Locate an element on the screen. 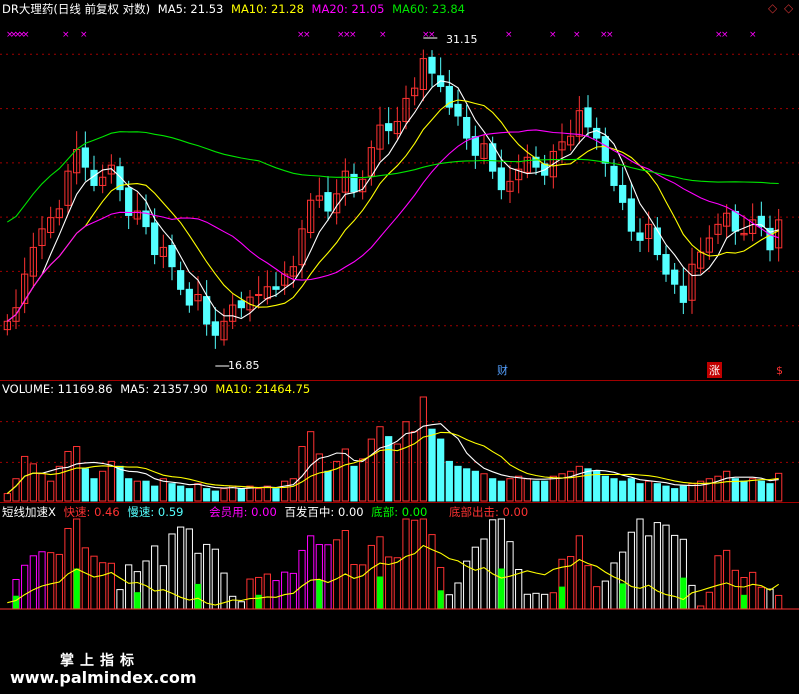 The width and height of the screenshot is (799, 694). dollar-marker: $ is located at coordinates (779, 370).